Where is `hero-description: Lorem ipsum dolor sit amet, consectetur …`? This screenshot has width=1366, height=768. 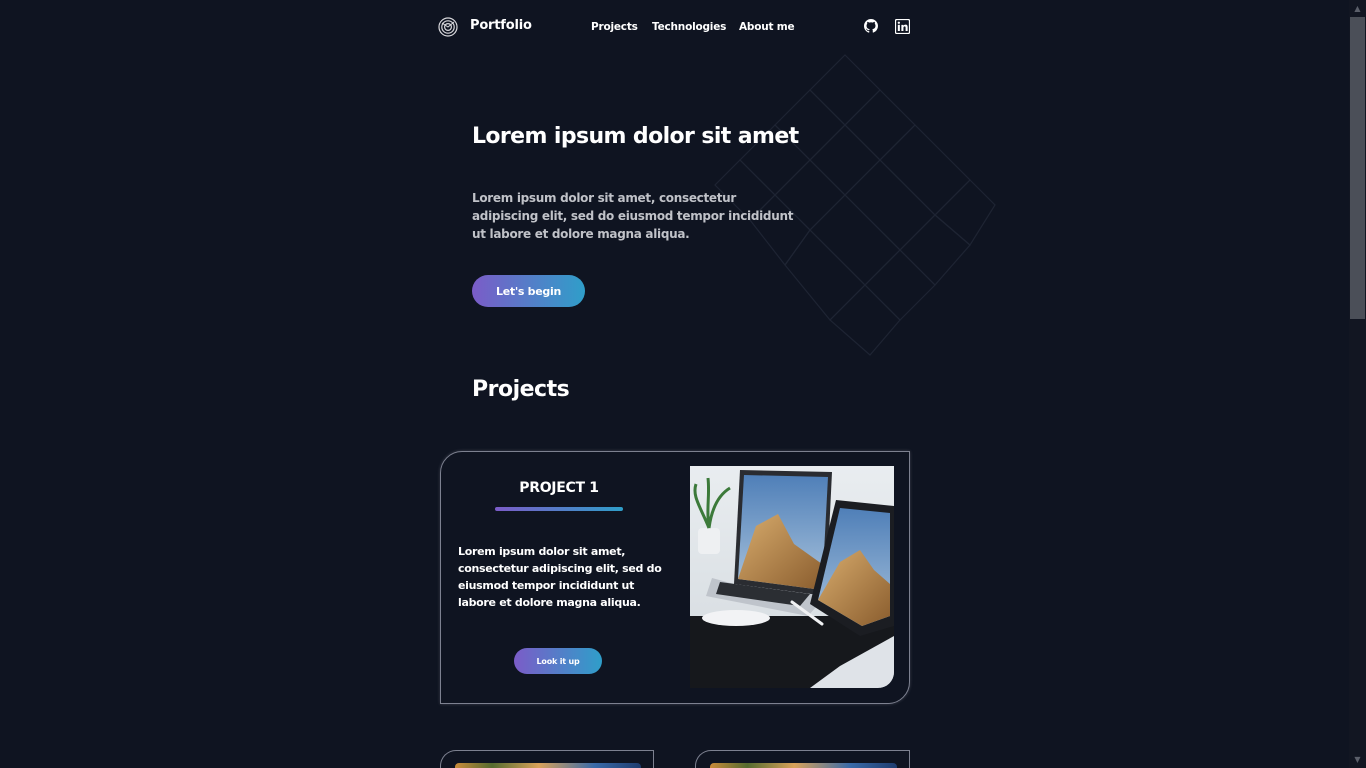 hero-description: Lorem ipsum dolor sit amet, consectetur … is located at coordinates (633, 216).